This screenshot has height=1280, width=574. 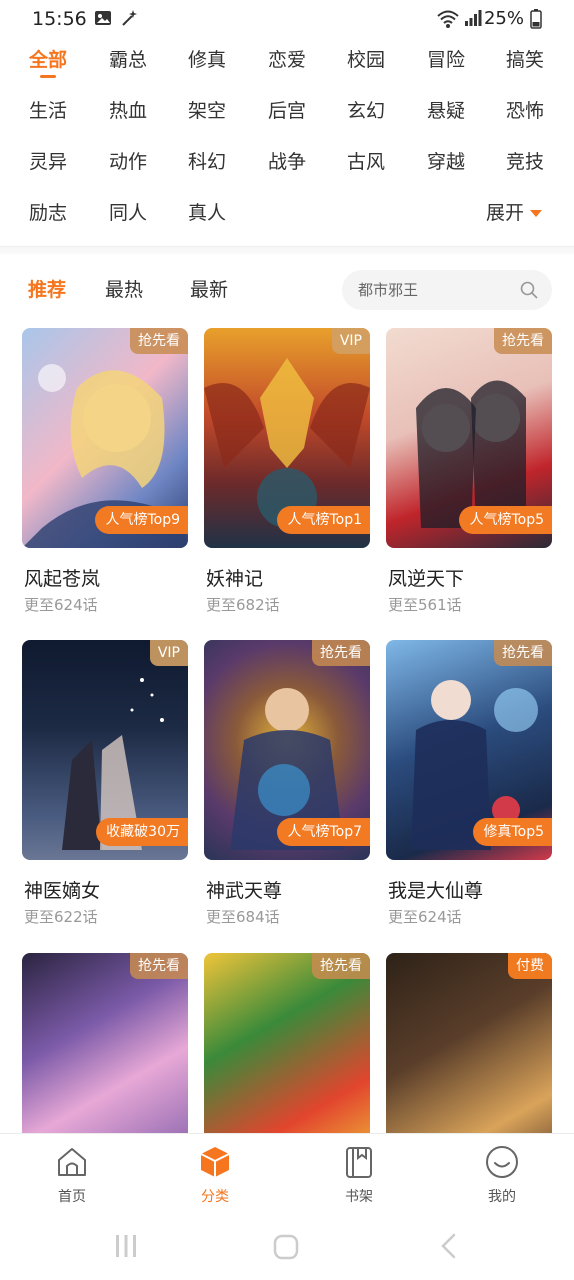 What do you see at coordinates (244, 889) in the screenshot?
I see `comic-title: 神武天尊` at bounding box center [244, 889].